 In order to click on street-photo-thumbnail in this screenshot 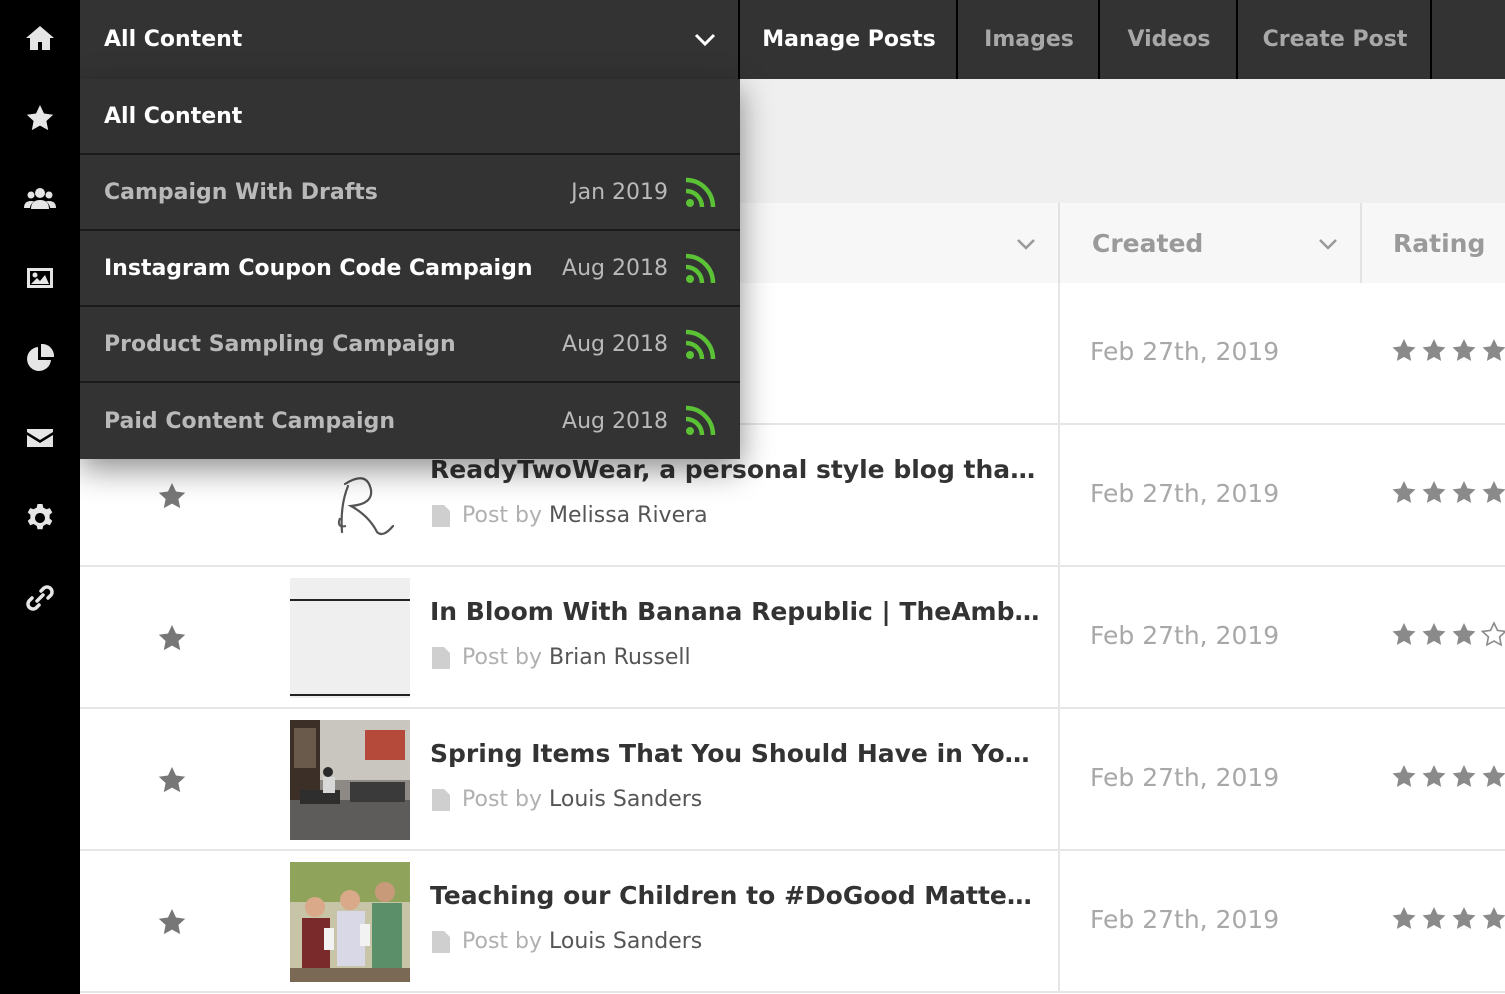, I will do `click(350, 780)`.